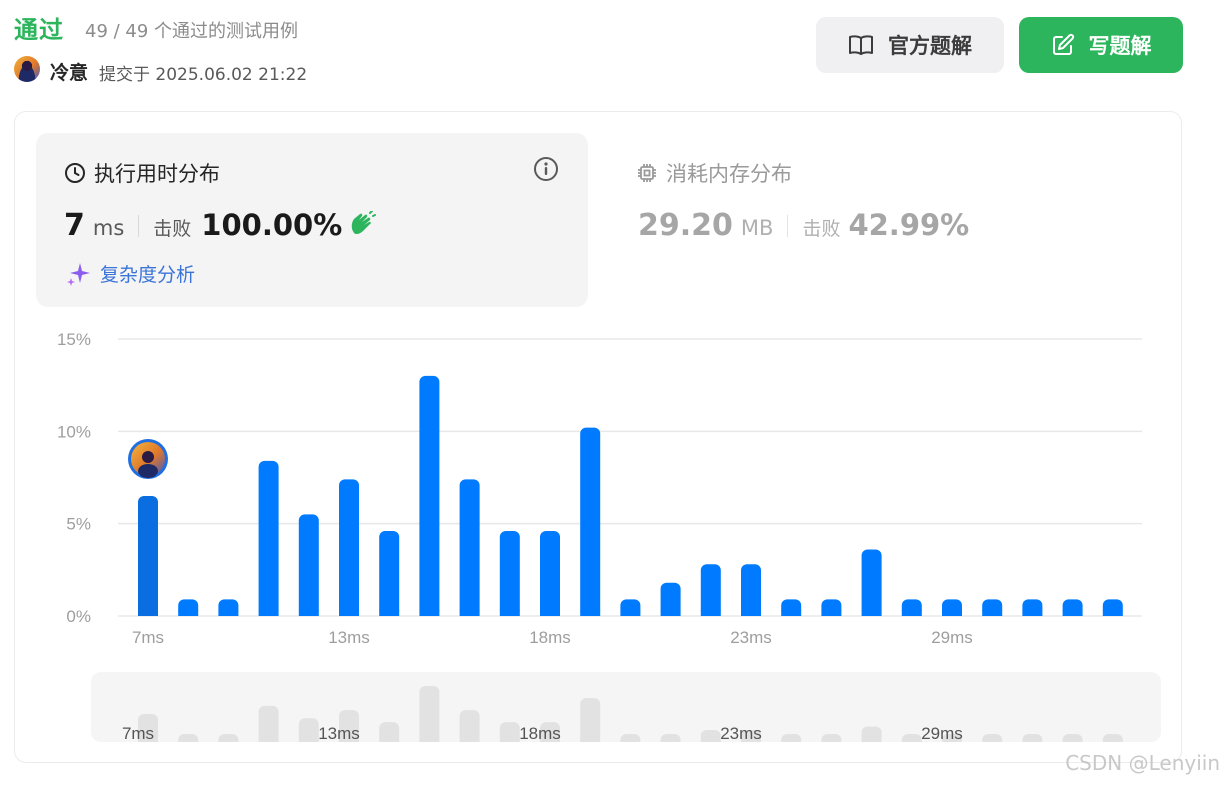 The height and width of the screenshot is (785, 1224). I want to click on minimap-tick-label: 29ms, so click(942, 733).